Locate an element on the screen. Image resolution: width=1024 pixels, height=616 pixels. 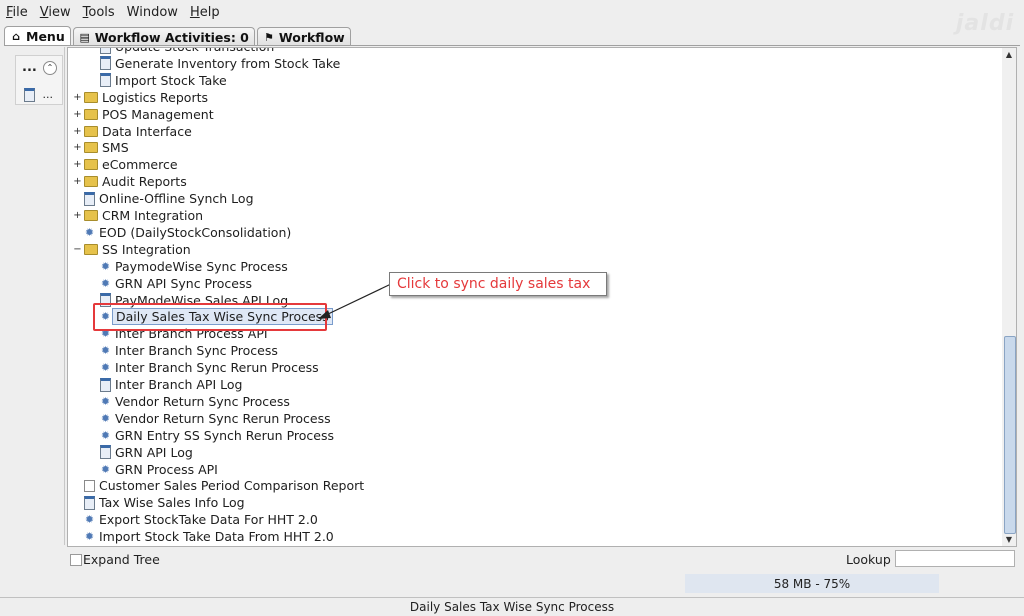
tab-workflow: ⚑ Workflow is located at coordinates (303, 36).